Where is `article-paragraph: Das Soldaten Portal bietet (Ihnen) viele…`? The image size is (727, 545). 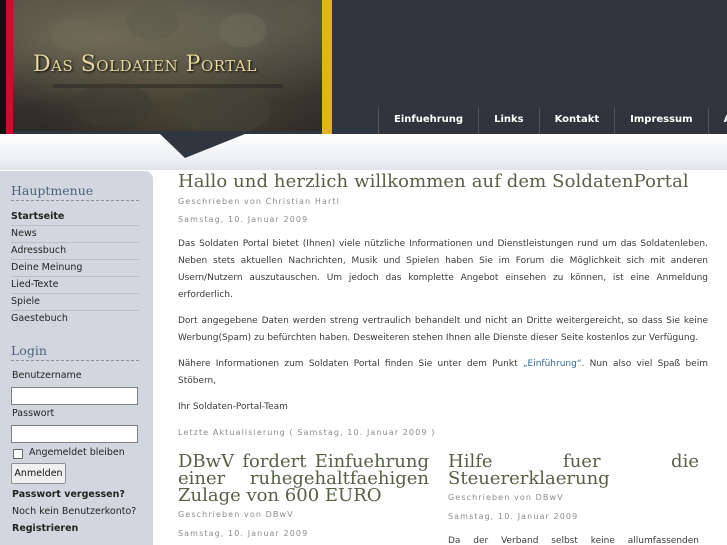 article-paragraph: Das Soldaten Portal bietet (Ihnen) viele… is located at coordinates (443, 269).